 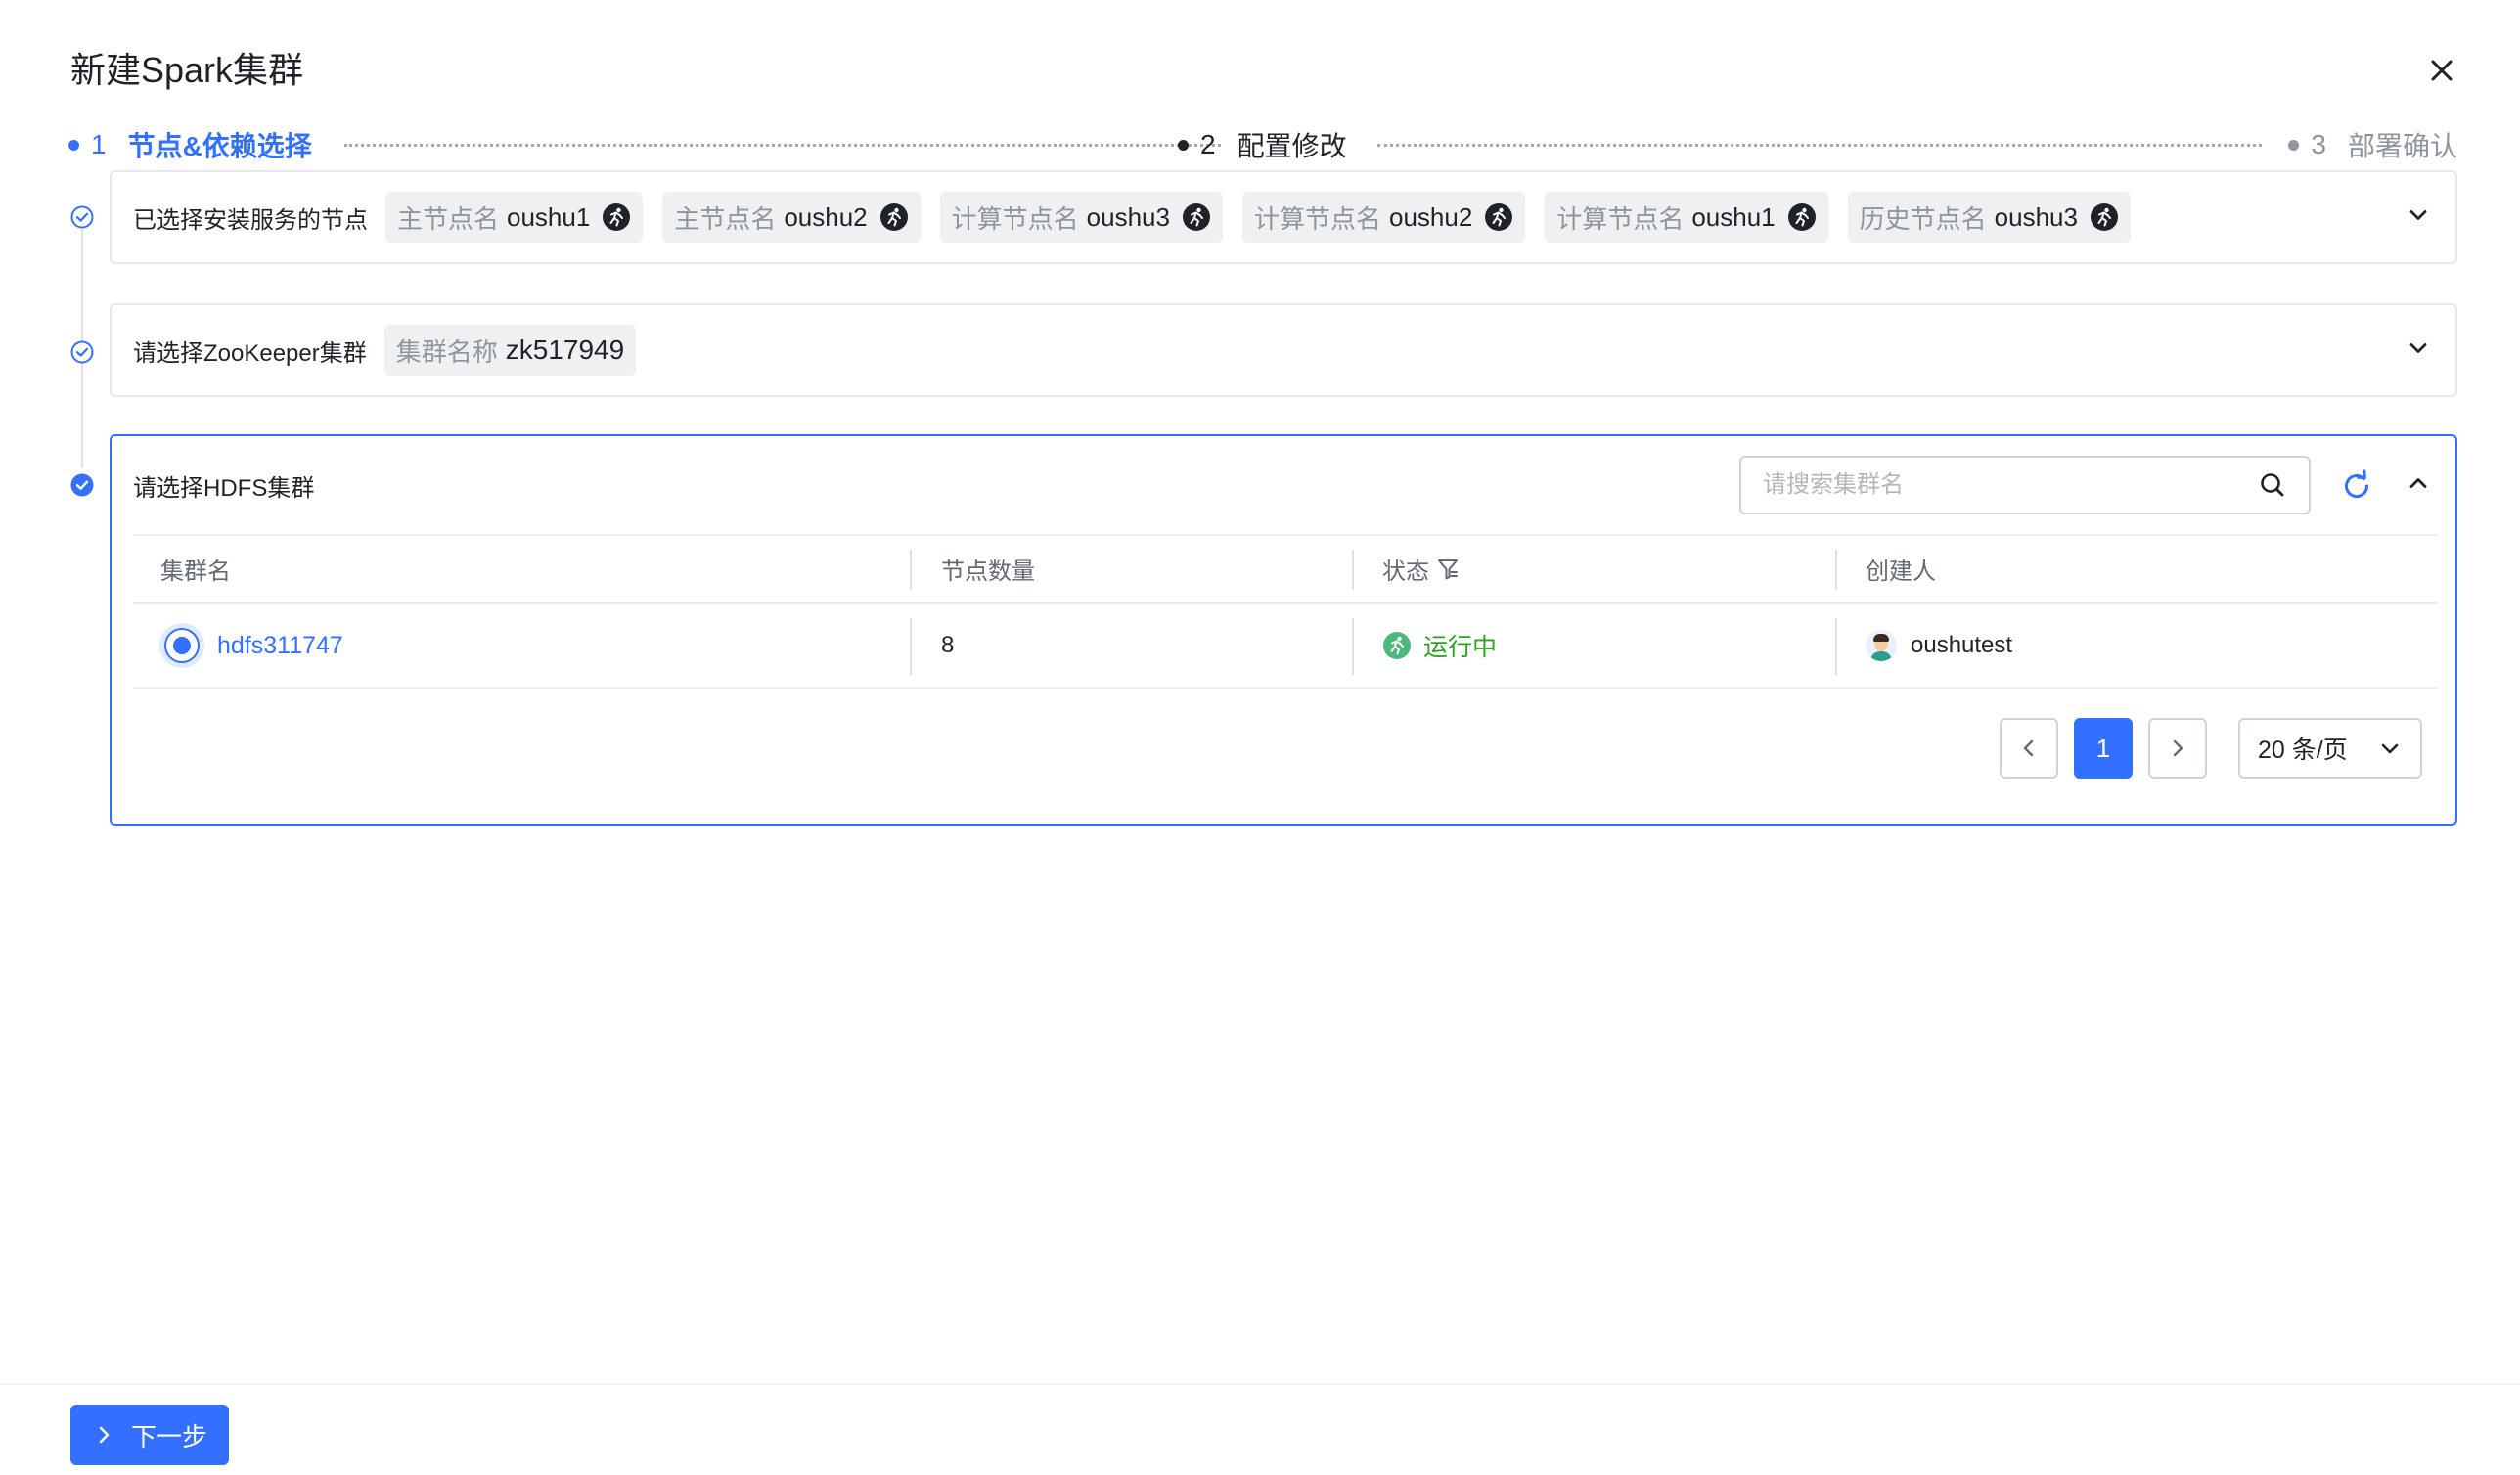 I want to click on column-header-status-label: 状态, so click(x=1405, y=572).